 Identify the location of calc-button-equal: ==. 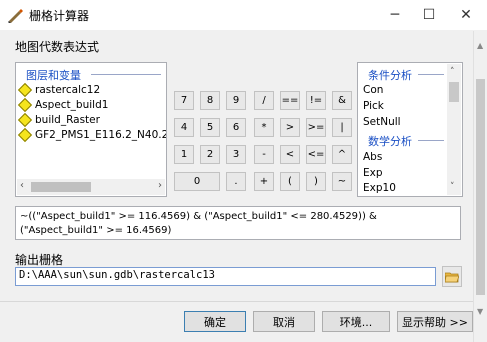
(290, 100).